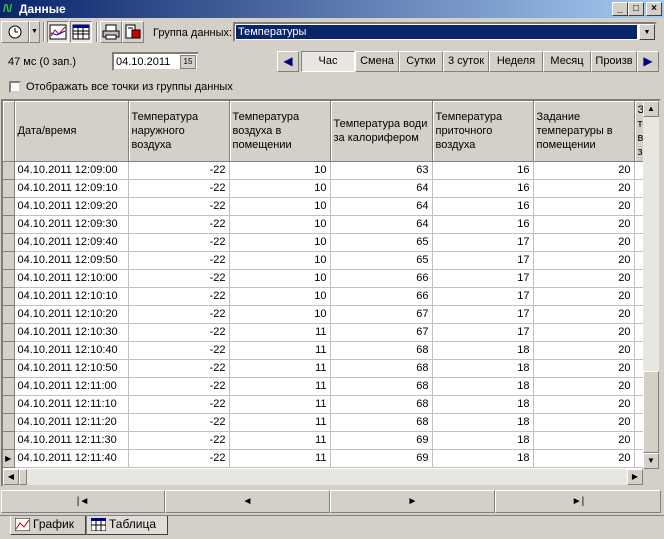  I want to click on clock-button, so click(15, 32).